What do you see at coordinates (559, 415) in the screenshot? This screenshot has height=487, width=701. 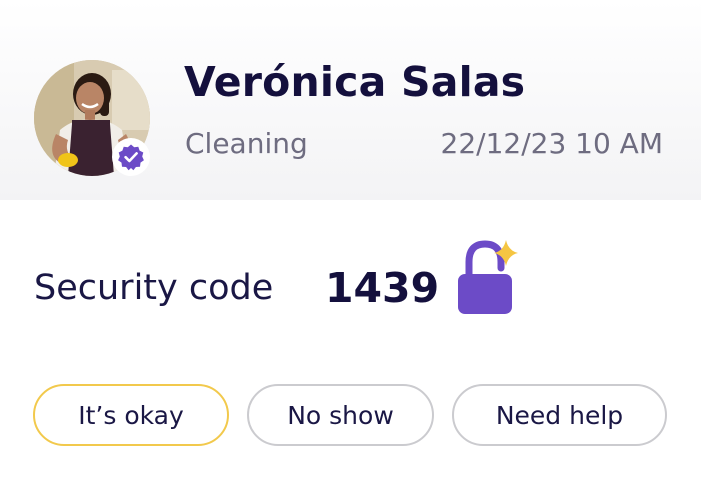 I see `need-help-button: Need help` at bounding box center [559, 415].